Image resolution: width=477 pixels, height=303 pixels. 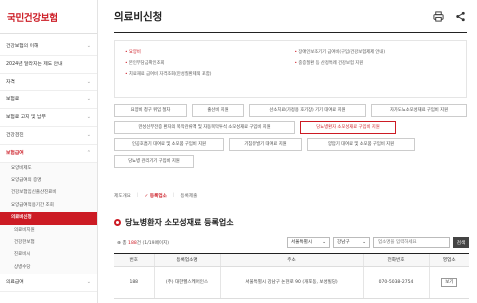 What do you see at coordinates (32, 17) in the screenshot?
I see `site-logo: 국민건강보험` at bounding box center [32, 17].